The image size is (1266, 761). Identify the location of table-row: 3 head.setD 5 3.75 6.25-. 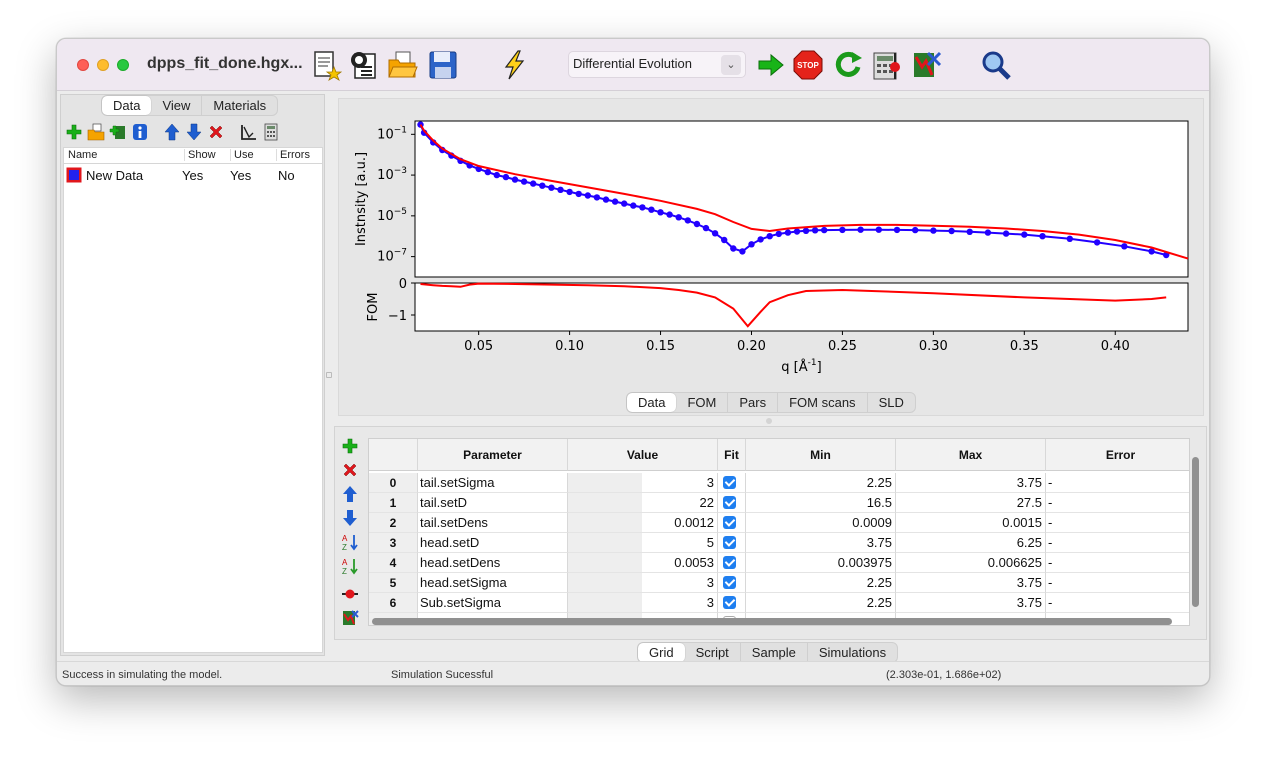
(779, 543).